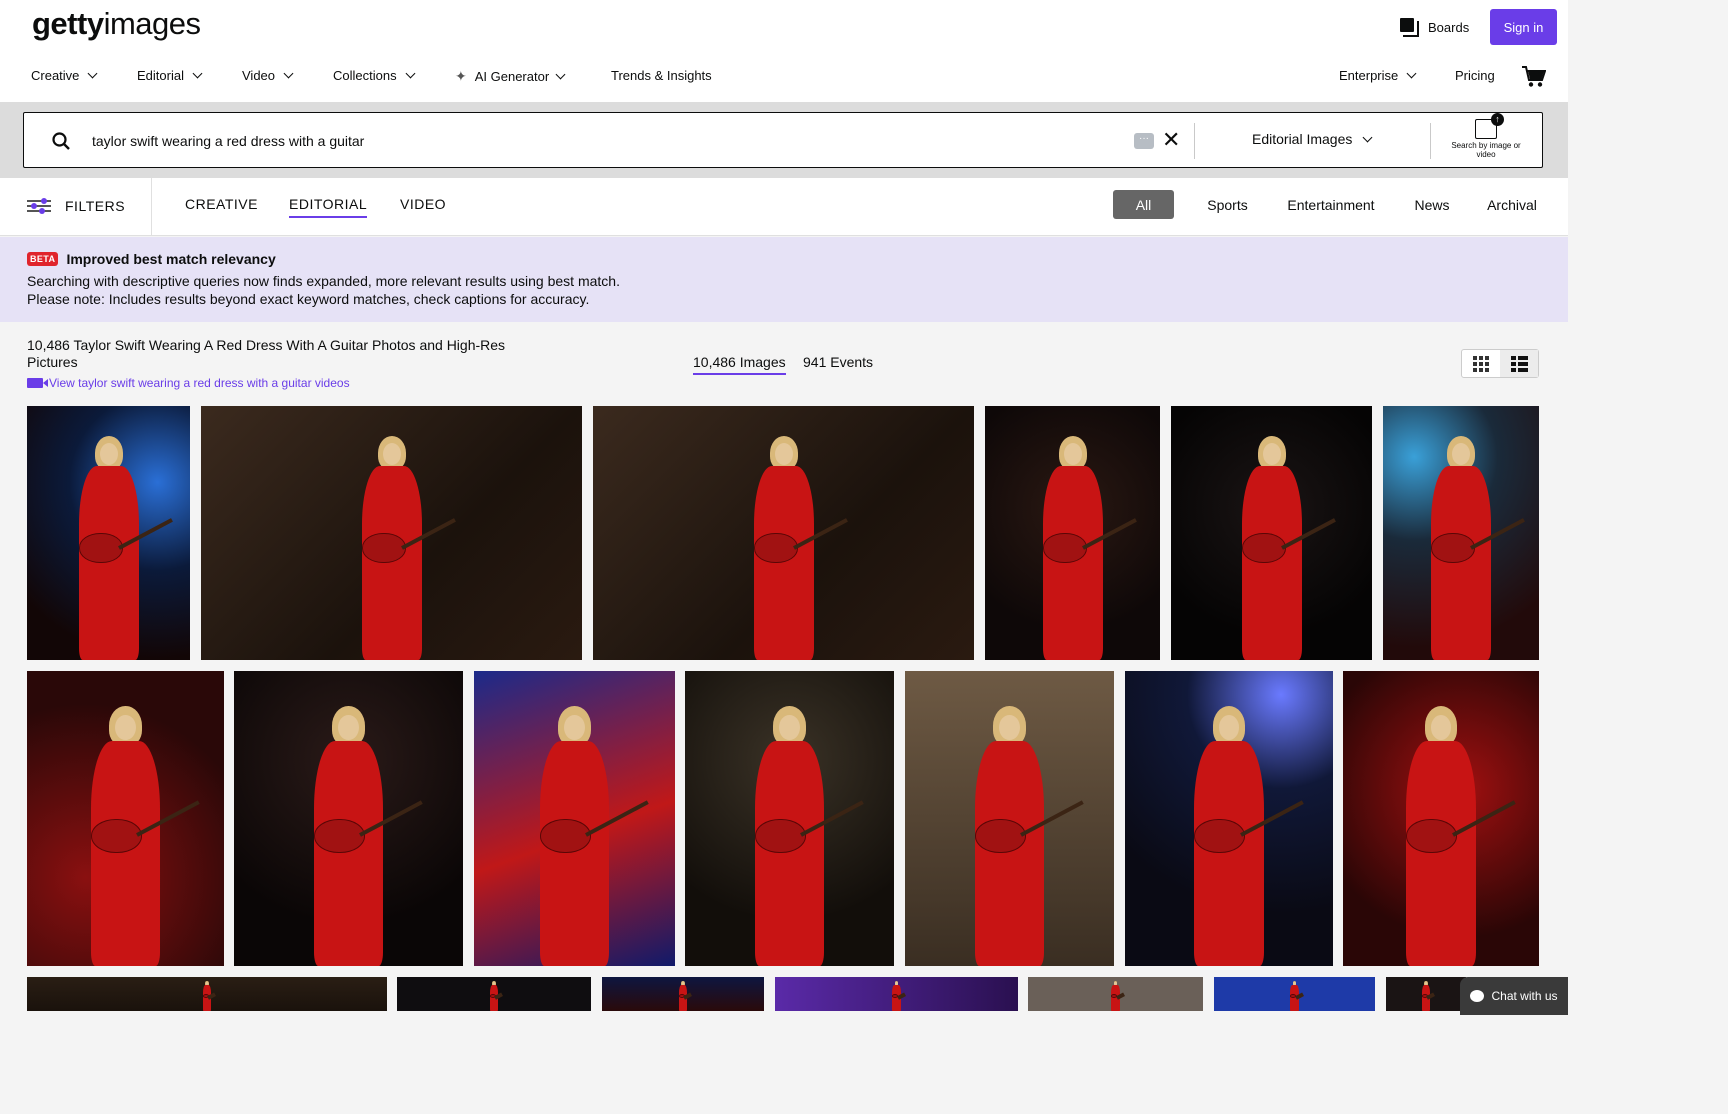 The height and width of the screenshot is (1114, 1728). I want to click on nav-label: Video, so click(259, 75).